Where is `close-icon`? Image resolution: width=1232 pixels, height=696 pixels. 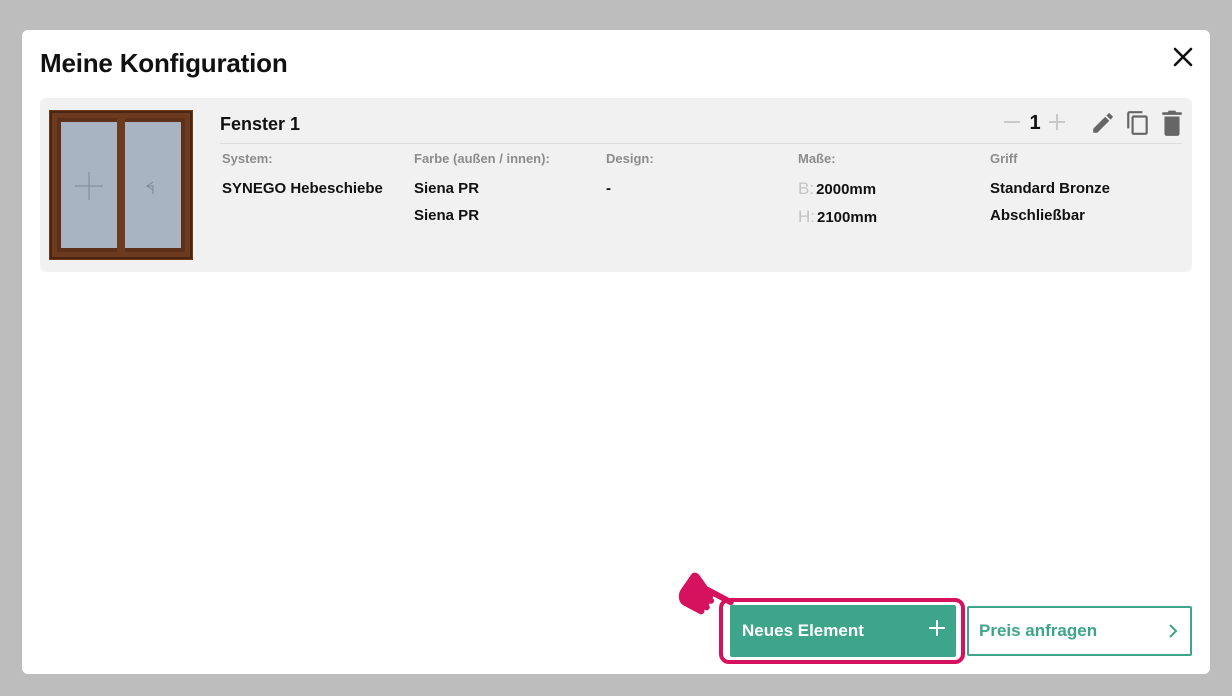 close-icon is located at coordinates (1183, 57).